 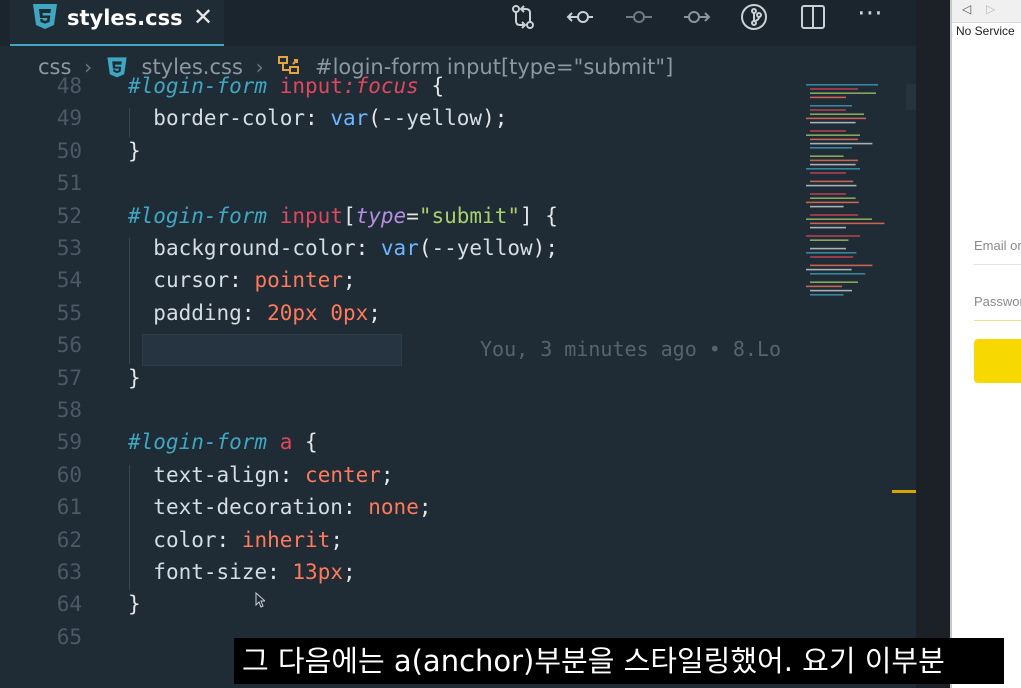 What do you see at coordinates (400, 576) in the screenshot?
I see `code-line: 63 font-size: 13px;` at bounding box center [400, 576].